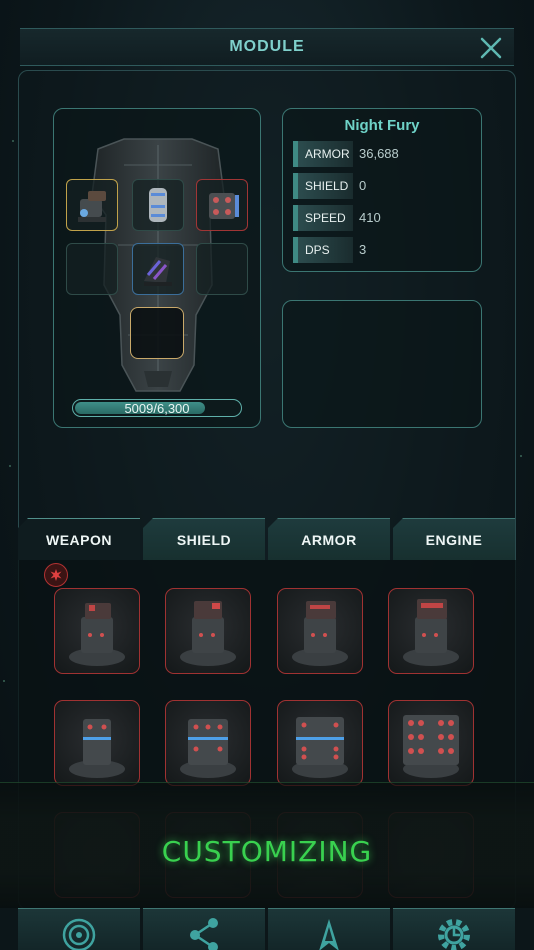 Image resolution: width=534 pixels, height=950 pixels. Describe the element at coordinates (158, 271) in the screenshot. I see `engine-module-icon` at that location.